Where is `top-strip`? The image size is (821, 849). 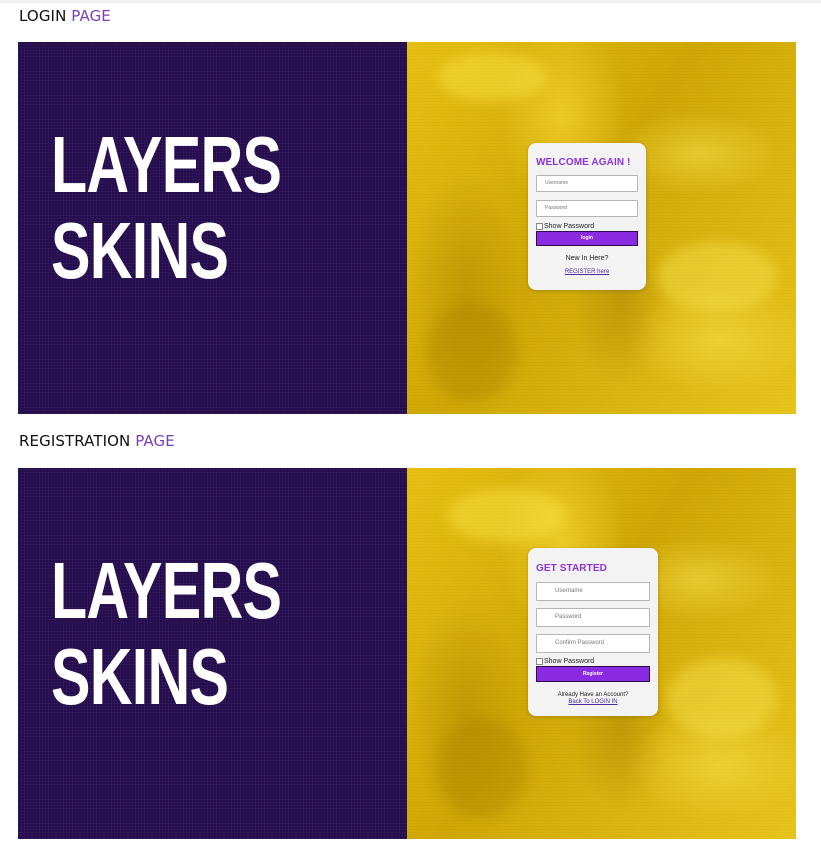
top-strip is located at coordinates (410, 1).